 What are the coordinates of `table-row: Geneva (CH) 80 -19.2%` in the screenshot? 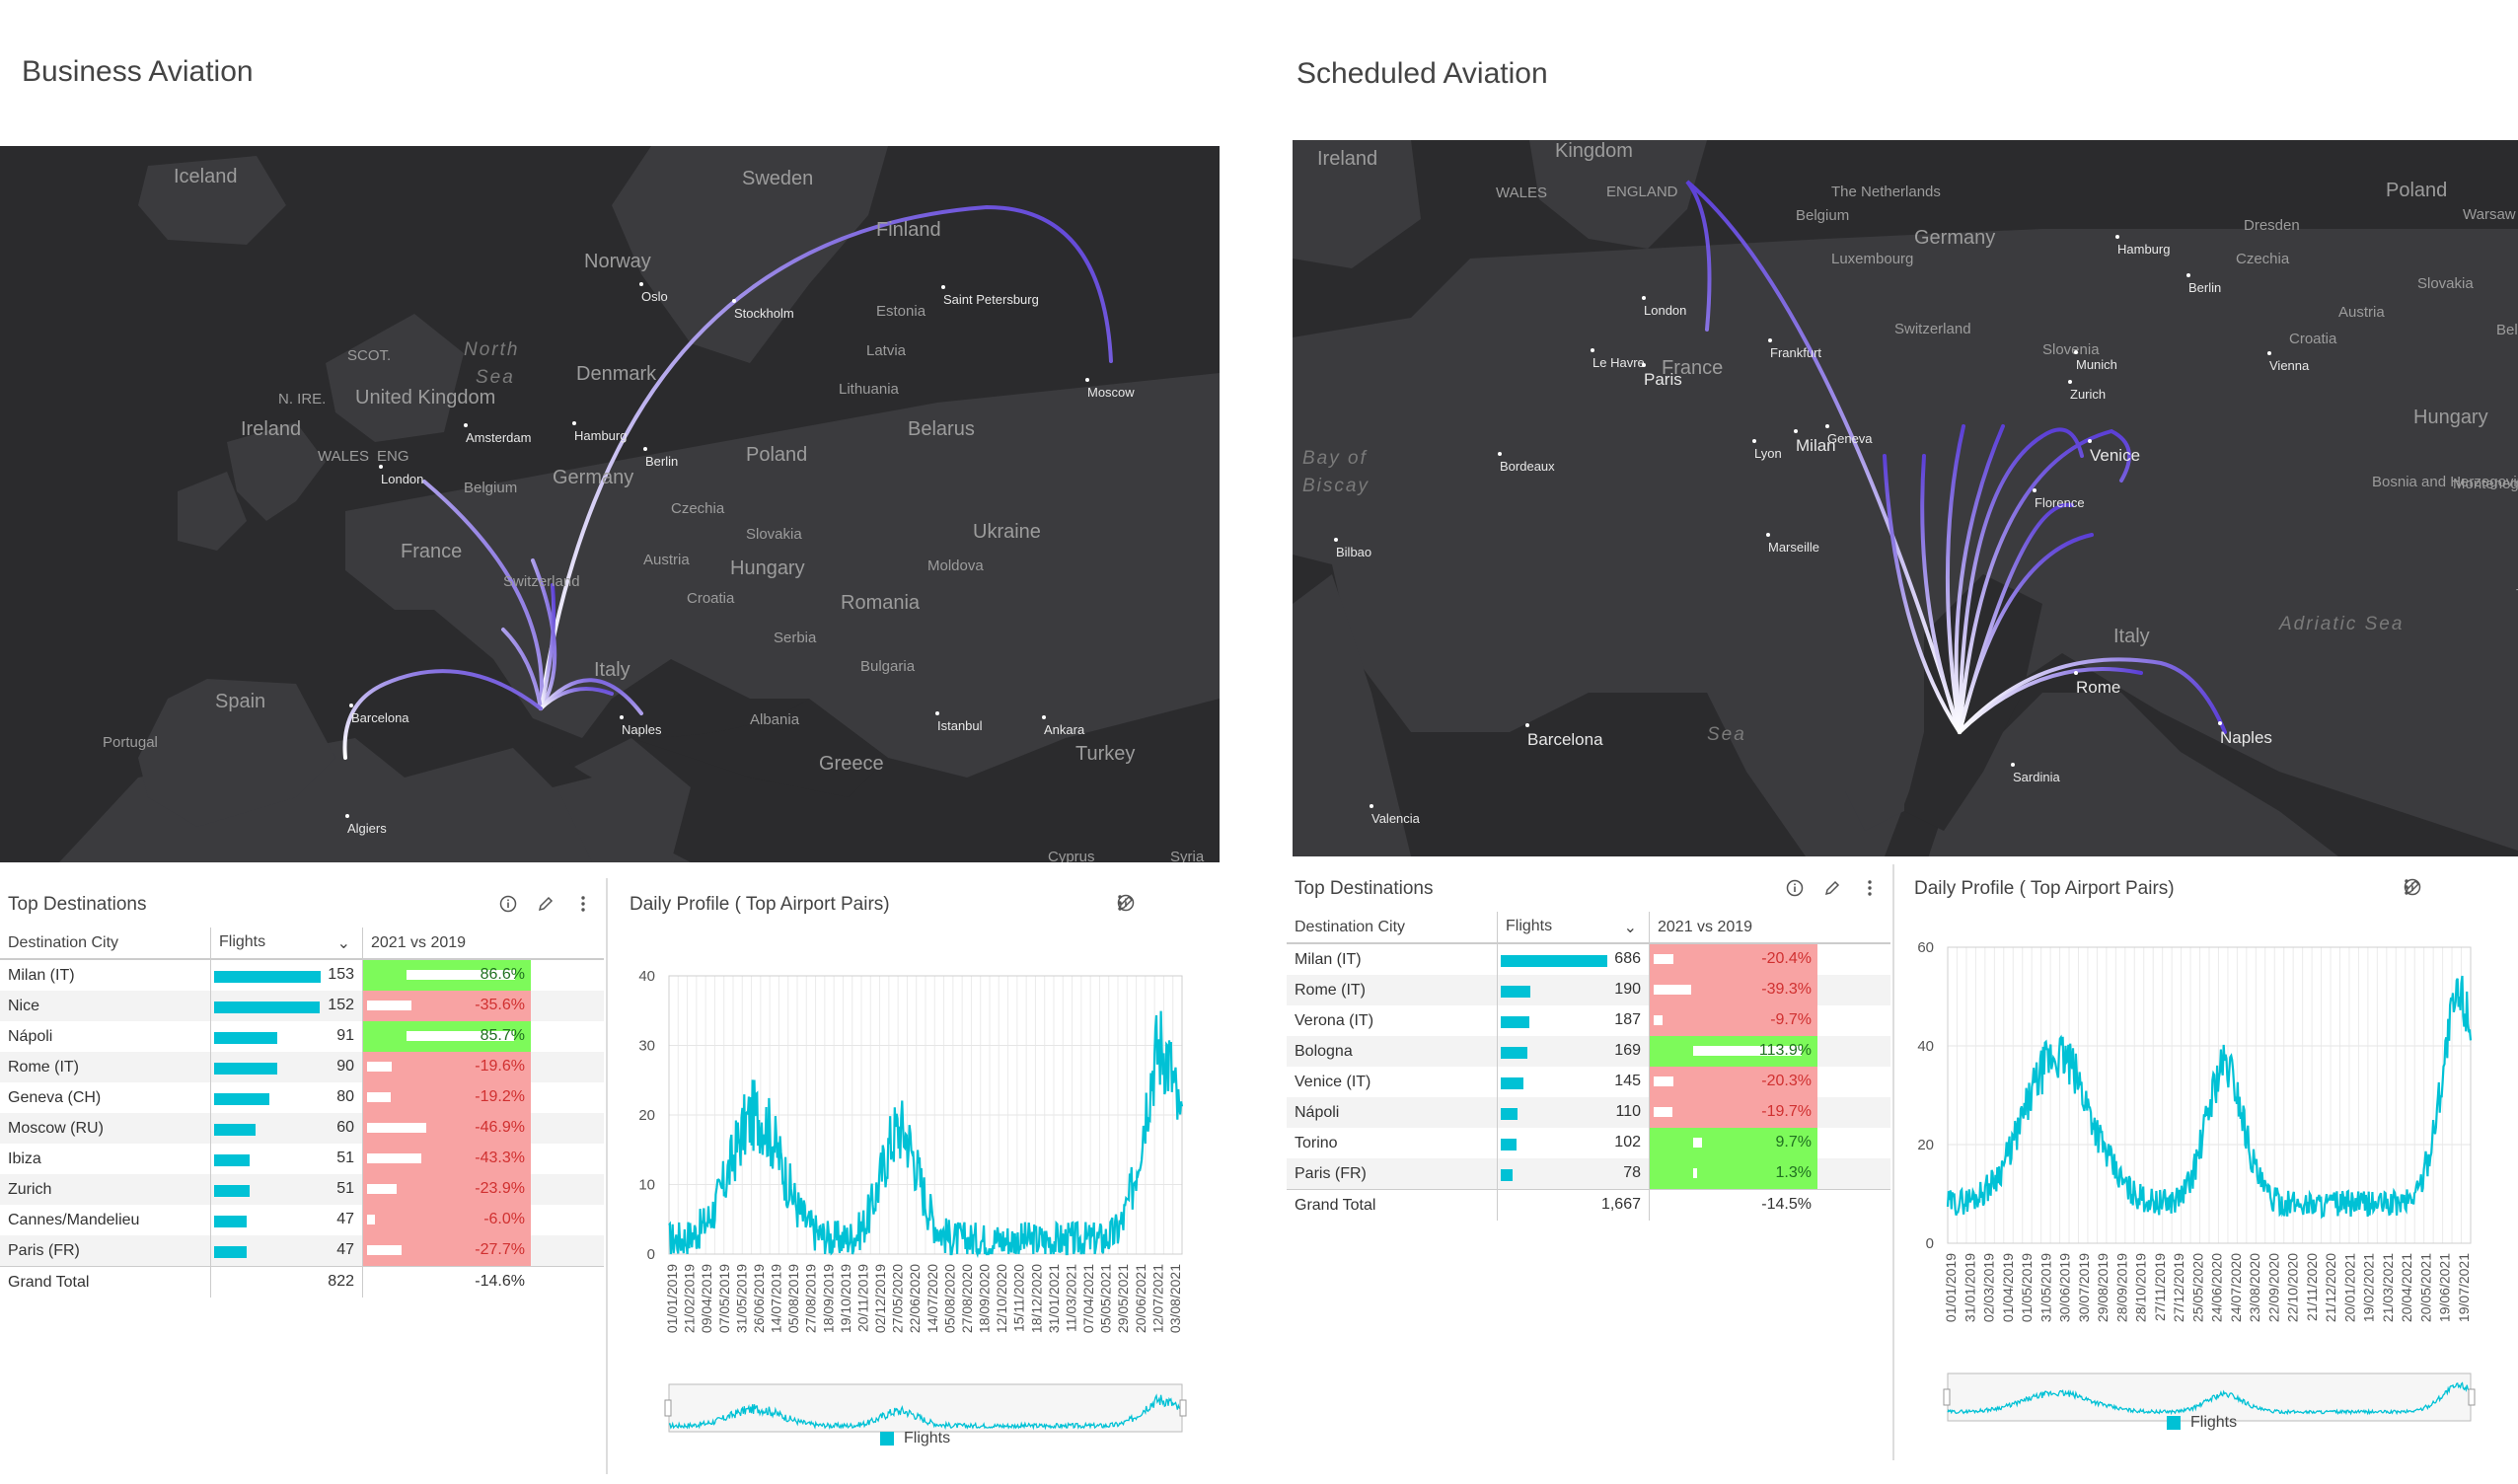 It's located at (302, 1097).